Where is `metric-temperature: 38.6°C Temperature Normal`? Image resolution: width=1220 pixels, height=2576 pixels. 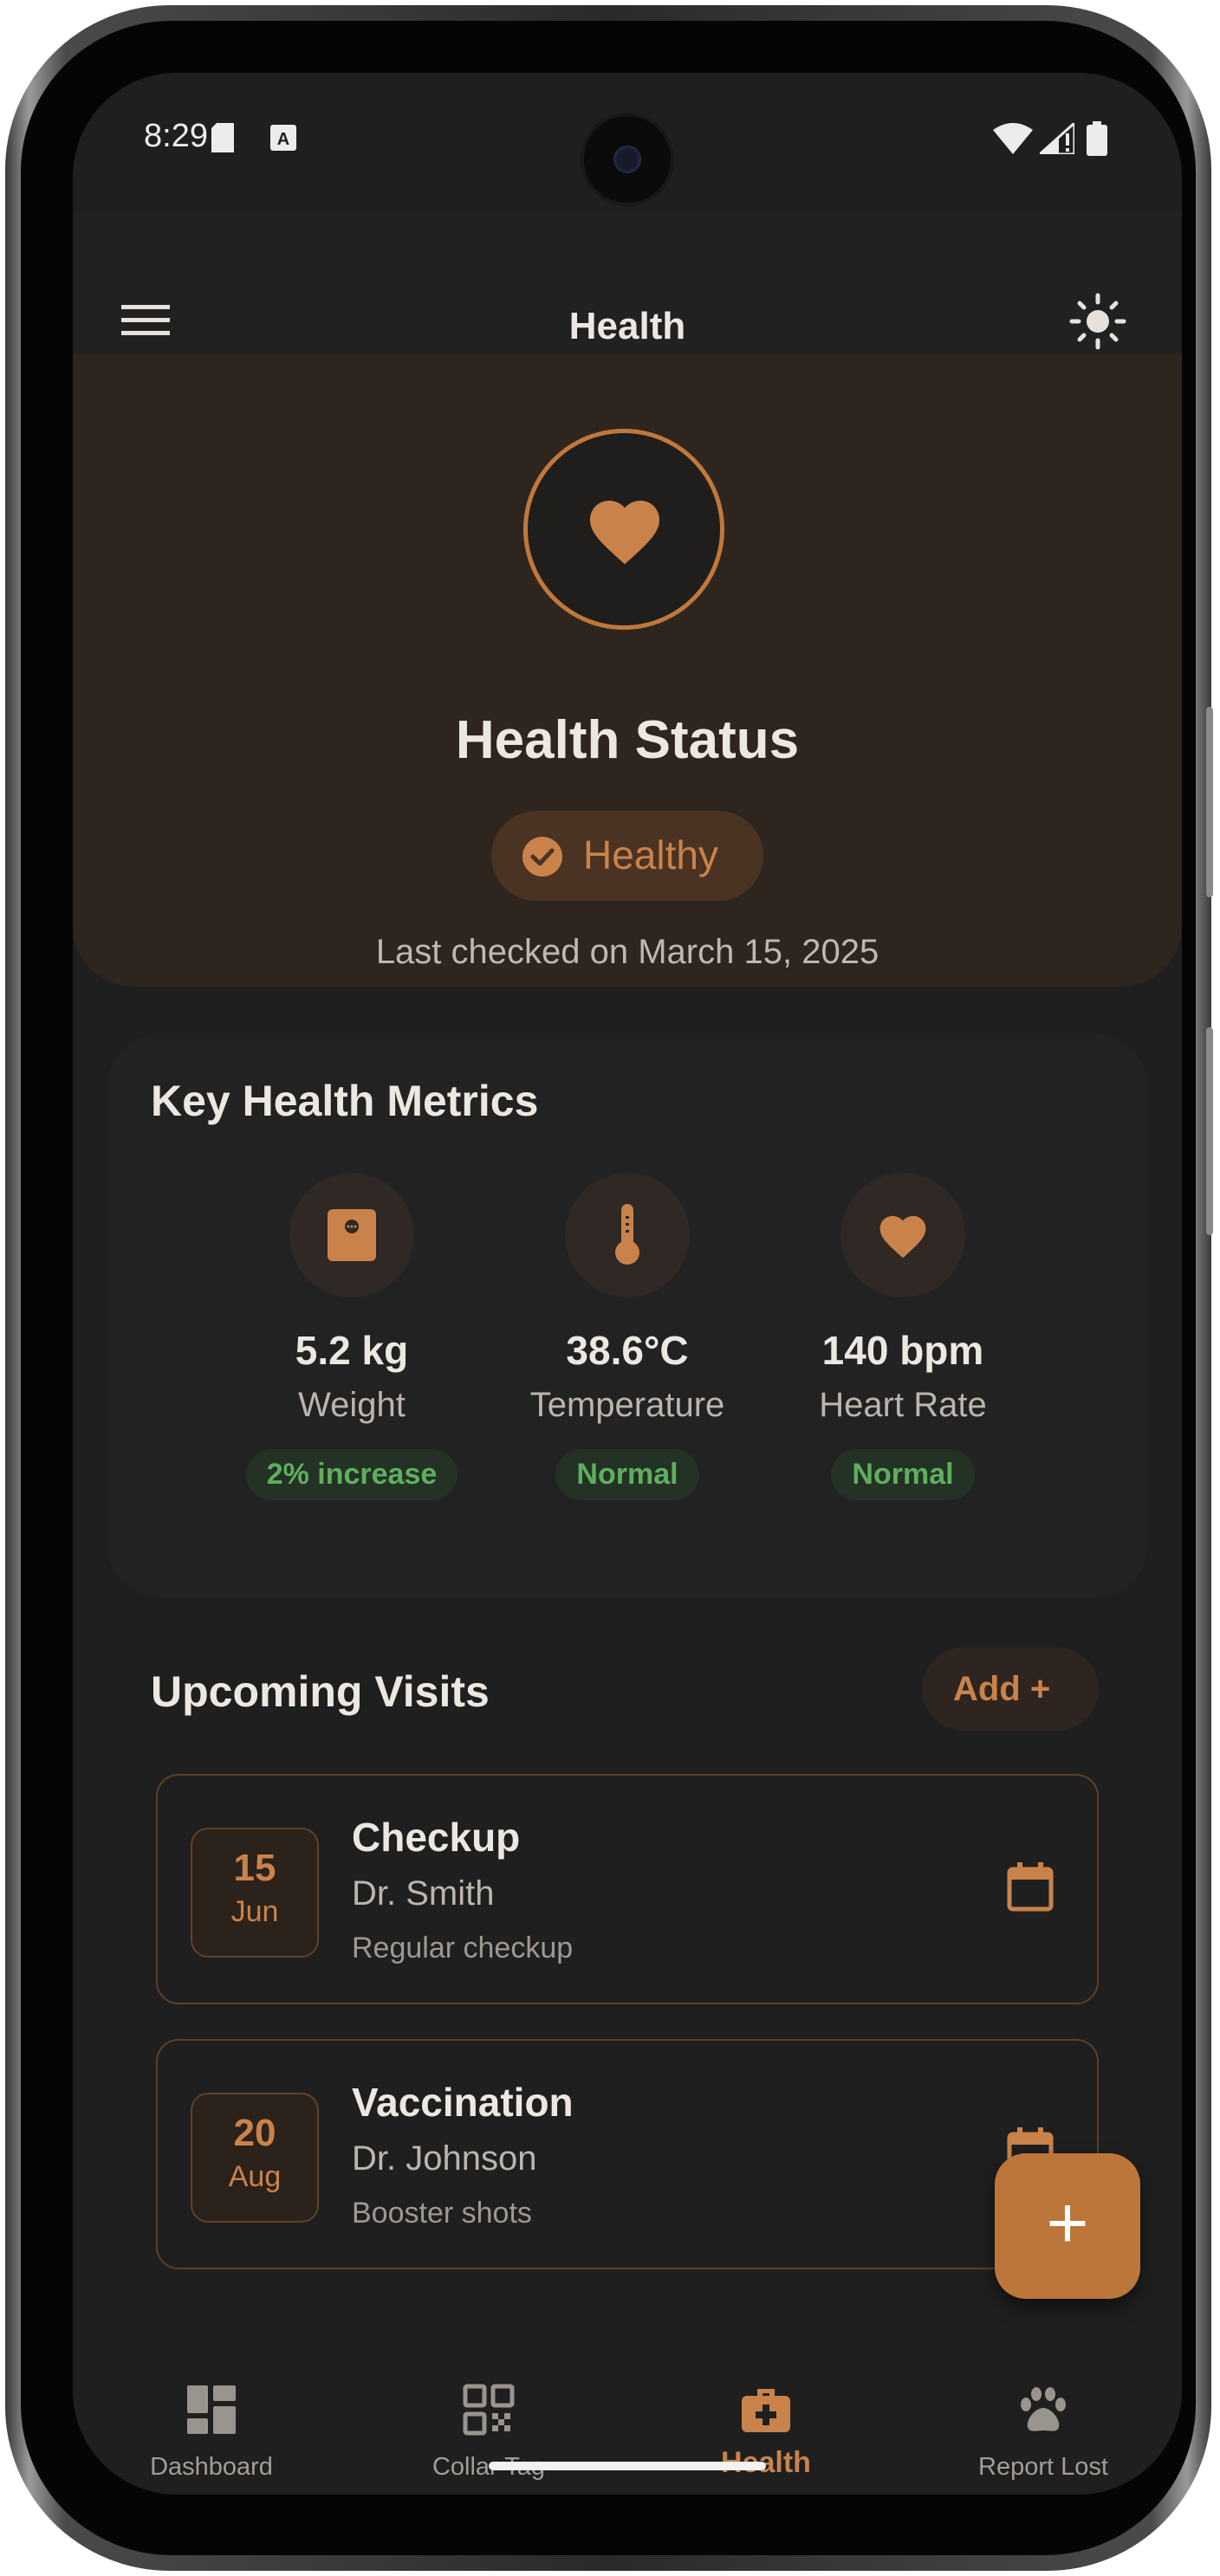
metric-temperature: 38.6°C Temperature Normal is located at coordinates (627, 1336).